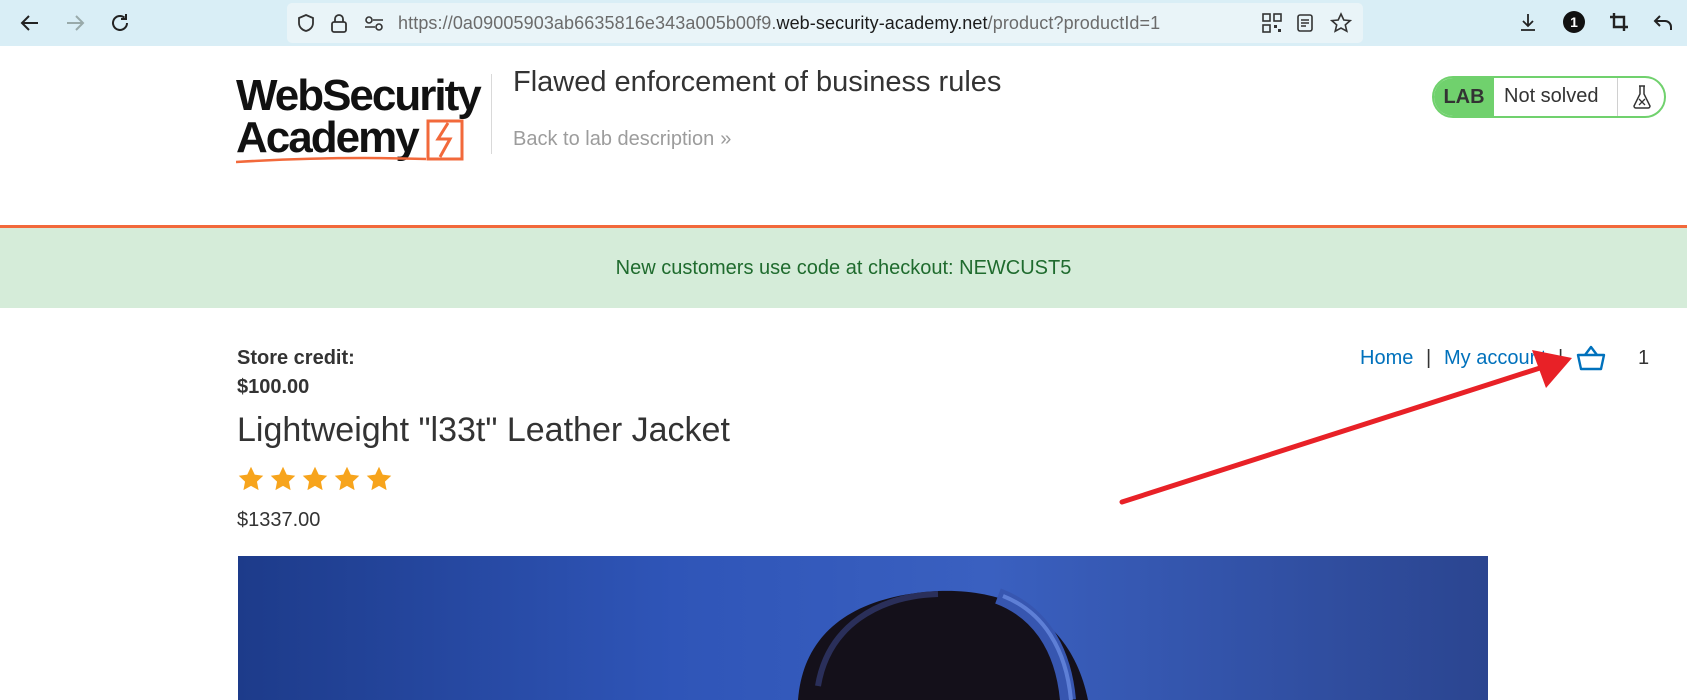  What do you see at coordinates (491, 114) in the screenshot?
I see `header-divider` at bounding box center [491, 114].